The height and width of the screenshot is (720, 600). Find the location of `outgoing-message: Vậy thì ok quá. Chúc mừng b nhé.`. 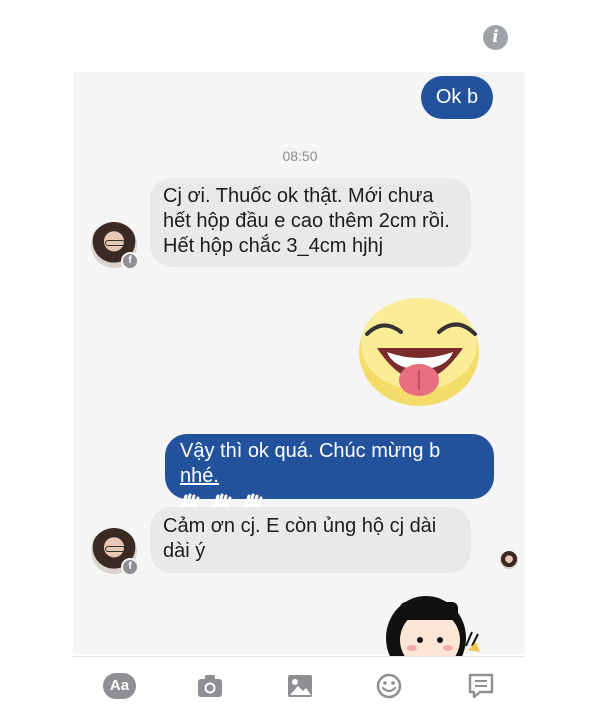

outgoing-message: Vậy thì ok quá. Chúc mừng b nhé. is located at coordinates (329, 472).